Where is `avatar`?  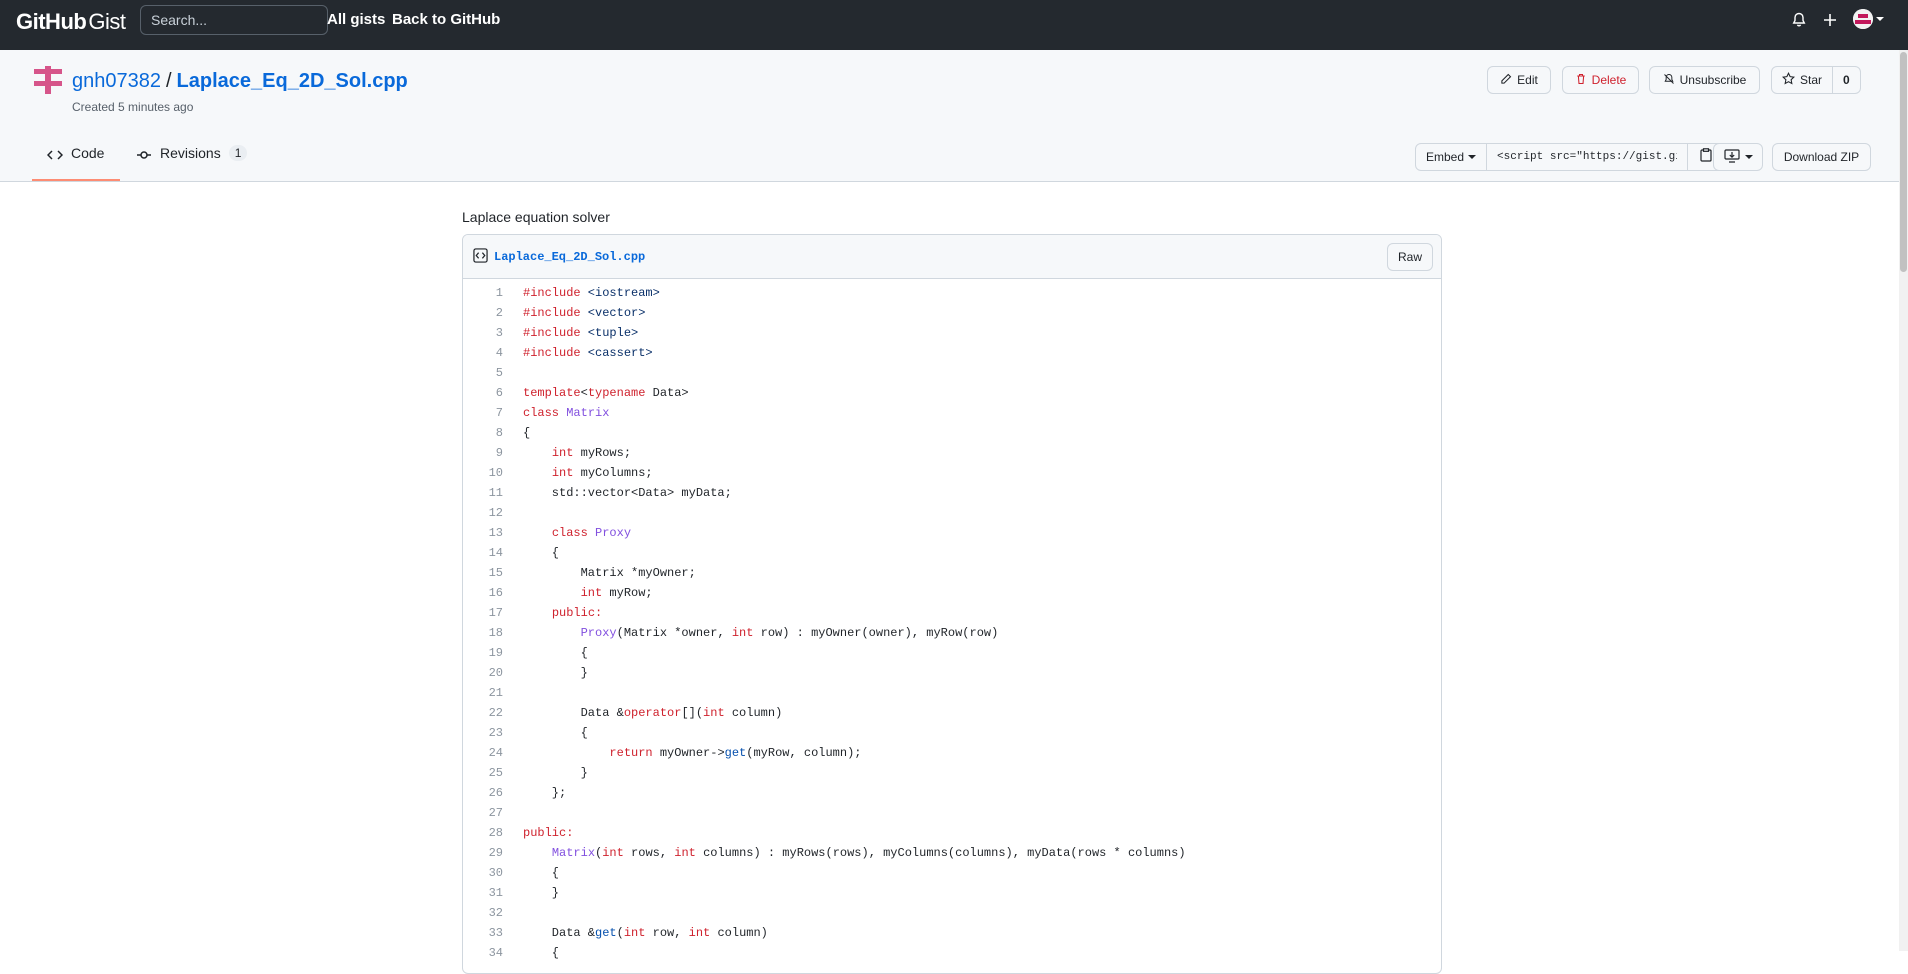
avatar is located at coordinates (1863, 19).